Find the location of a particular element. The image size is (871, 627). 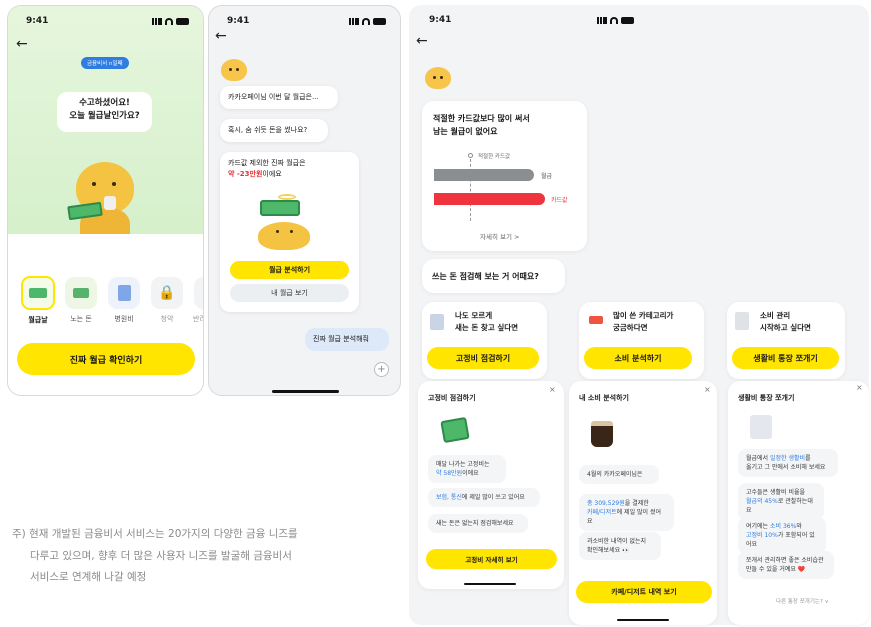

cash-stack-icon is located at coordinates (81, 293).